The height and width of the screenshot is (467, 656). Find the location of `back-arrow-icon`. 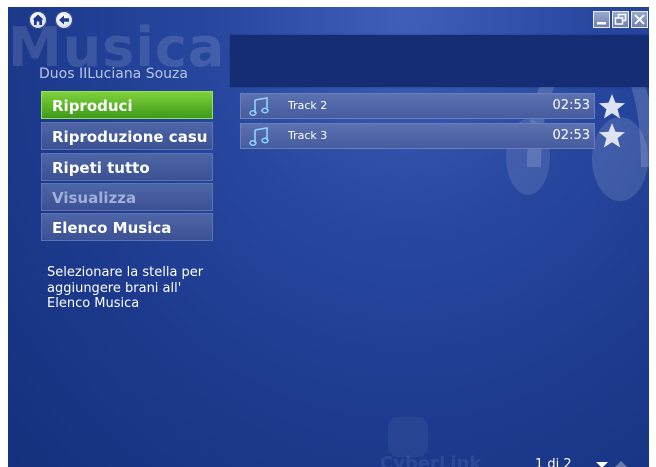

back-arrow-icon is located at coordinates (64, 20).